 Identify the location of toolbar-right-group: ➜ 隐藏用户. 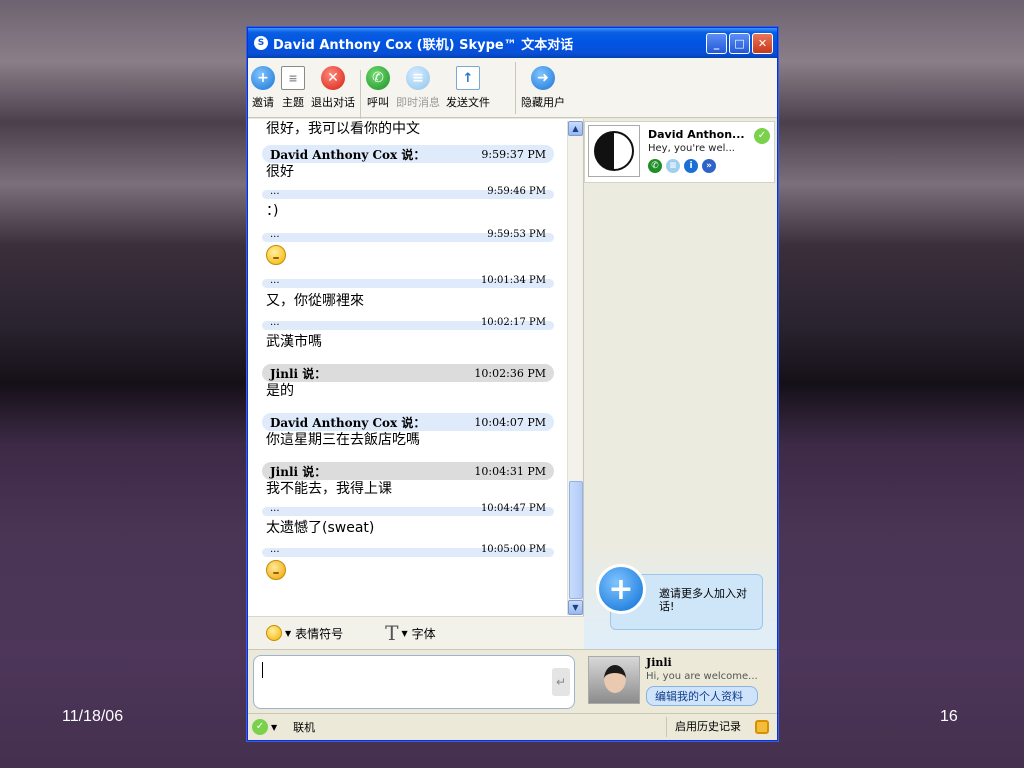
(543, 87).